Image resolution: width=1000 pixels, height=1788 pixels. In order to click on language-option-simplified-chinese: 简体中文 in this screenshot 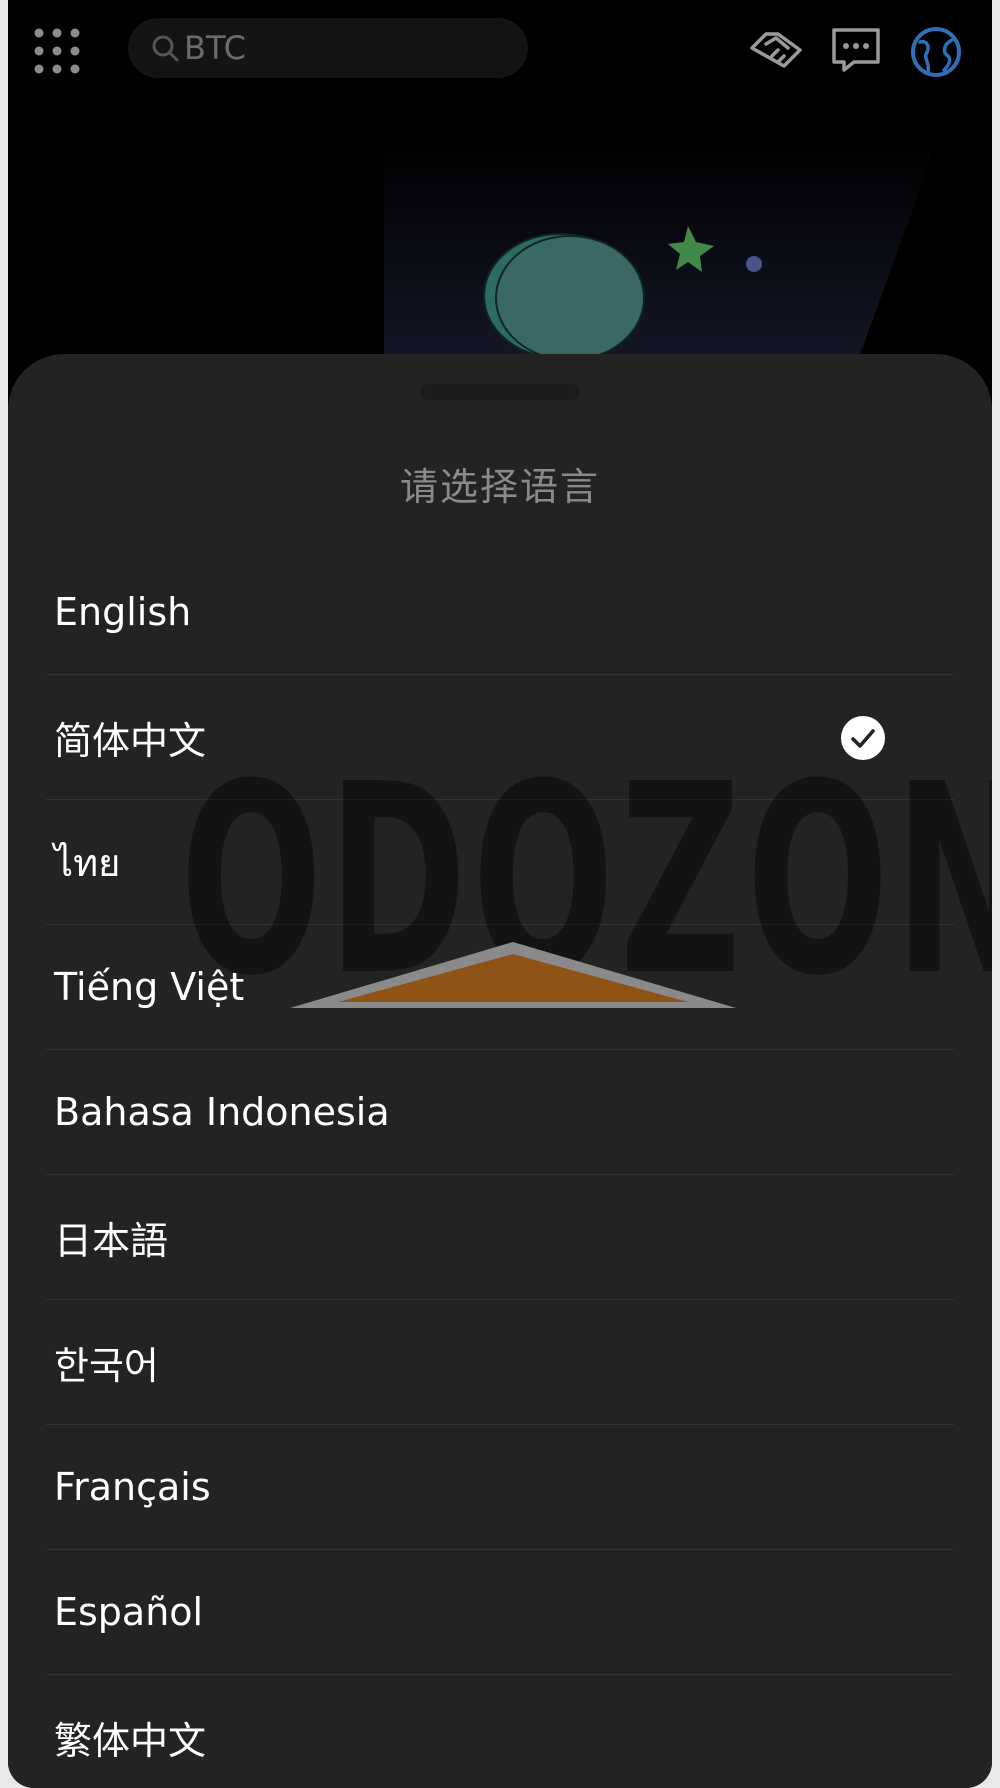, I will do `click(500, 737)`.